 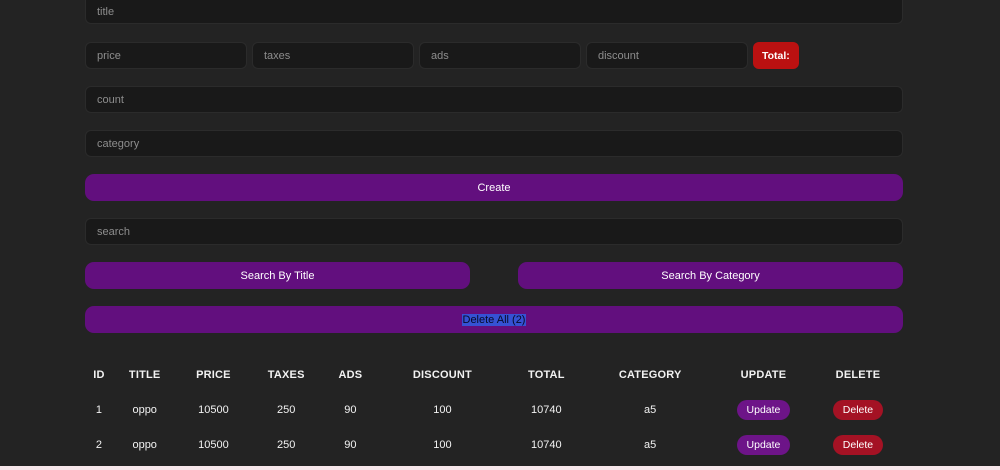 I want to click on count-input, so click(x=494, y=99).